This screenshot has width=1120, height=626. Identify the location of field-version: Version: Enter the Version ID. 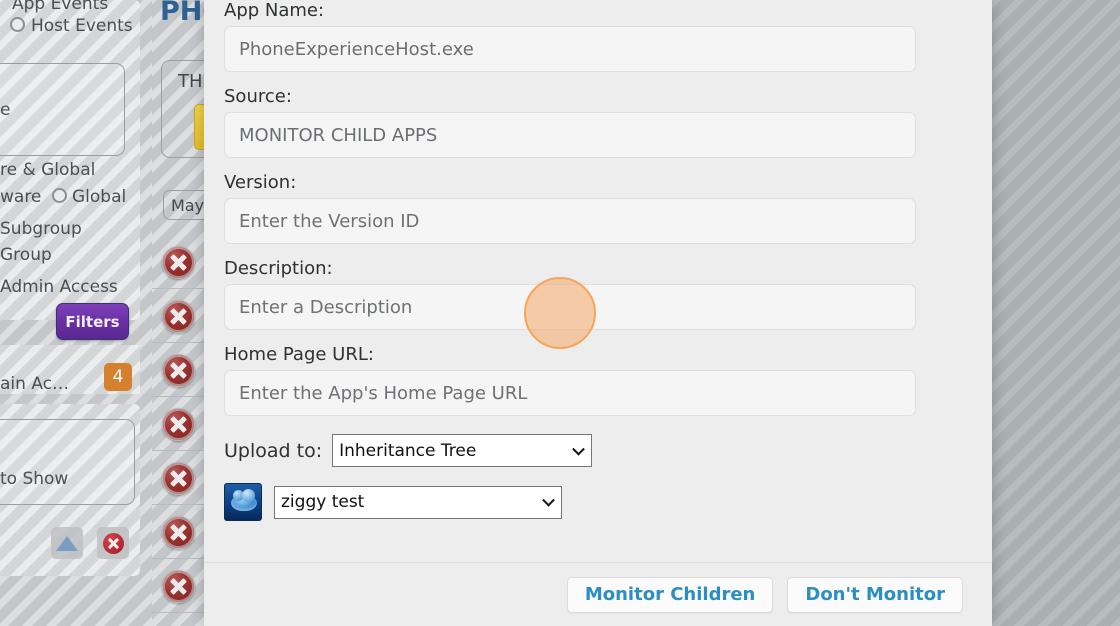
(598, 208).